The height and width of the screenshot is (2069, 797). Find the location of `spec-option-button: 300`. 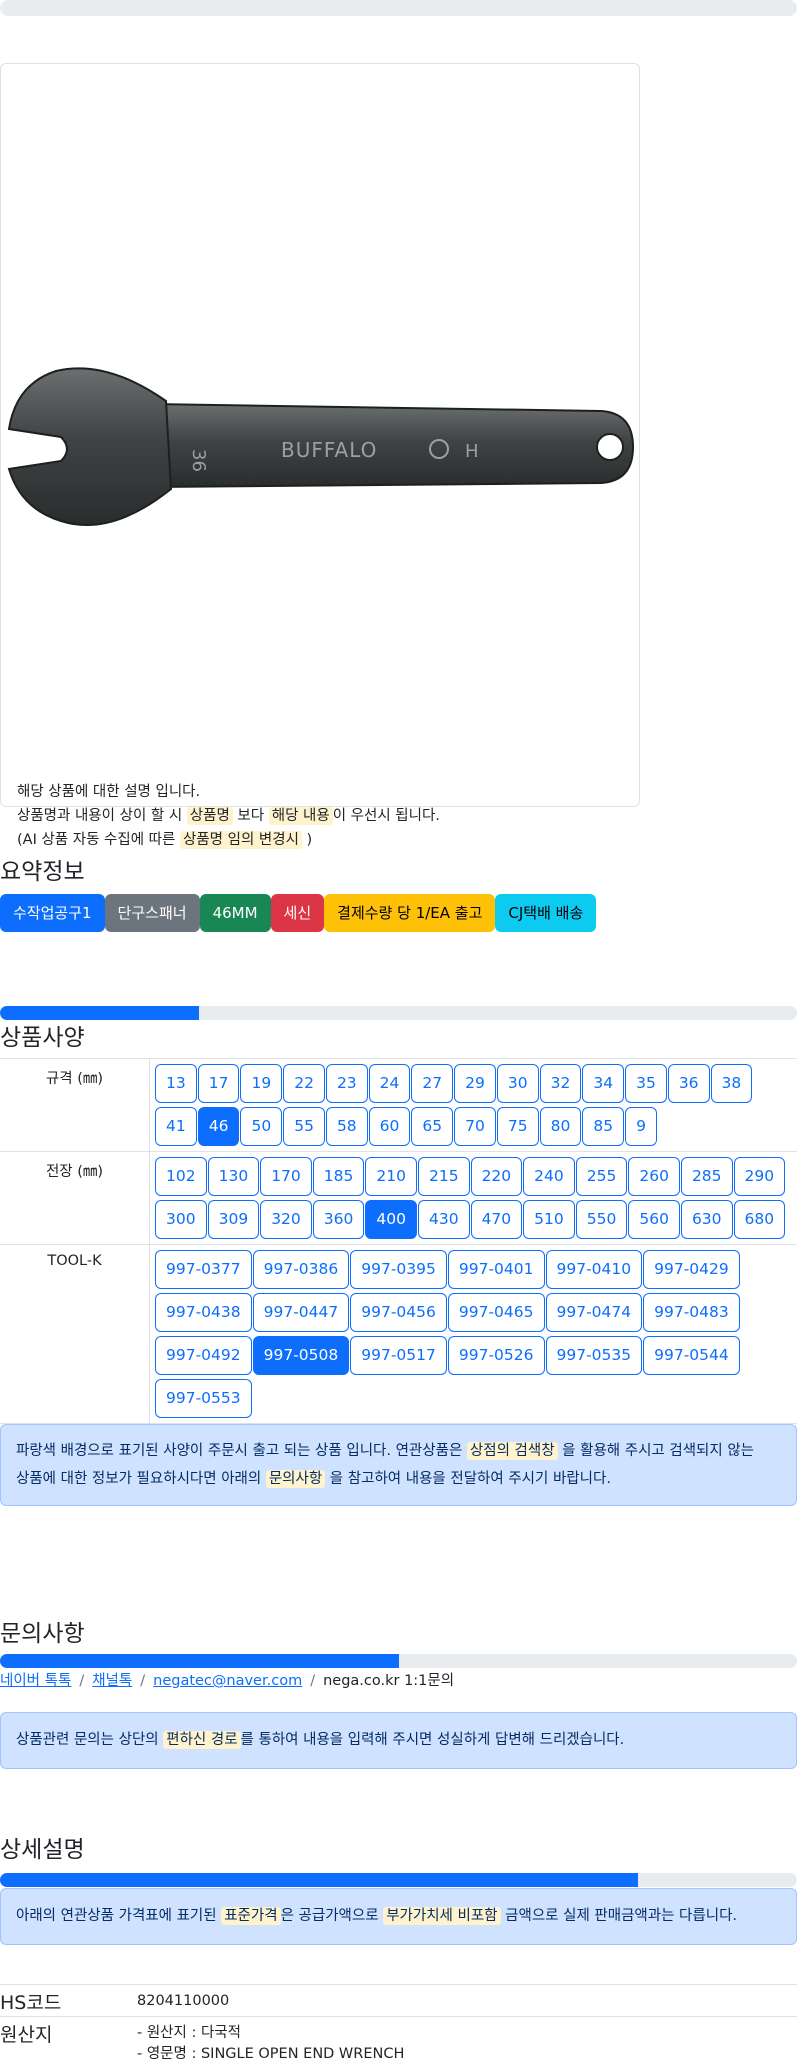

spec-option-button: 300 is located at coordinates (181, 1219).